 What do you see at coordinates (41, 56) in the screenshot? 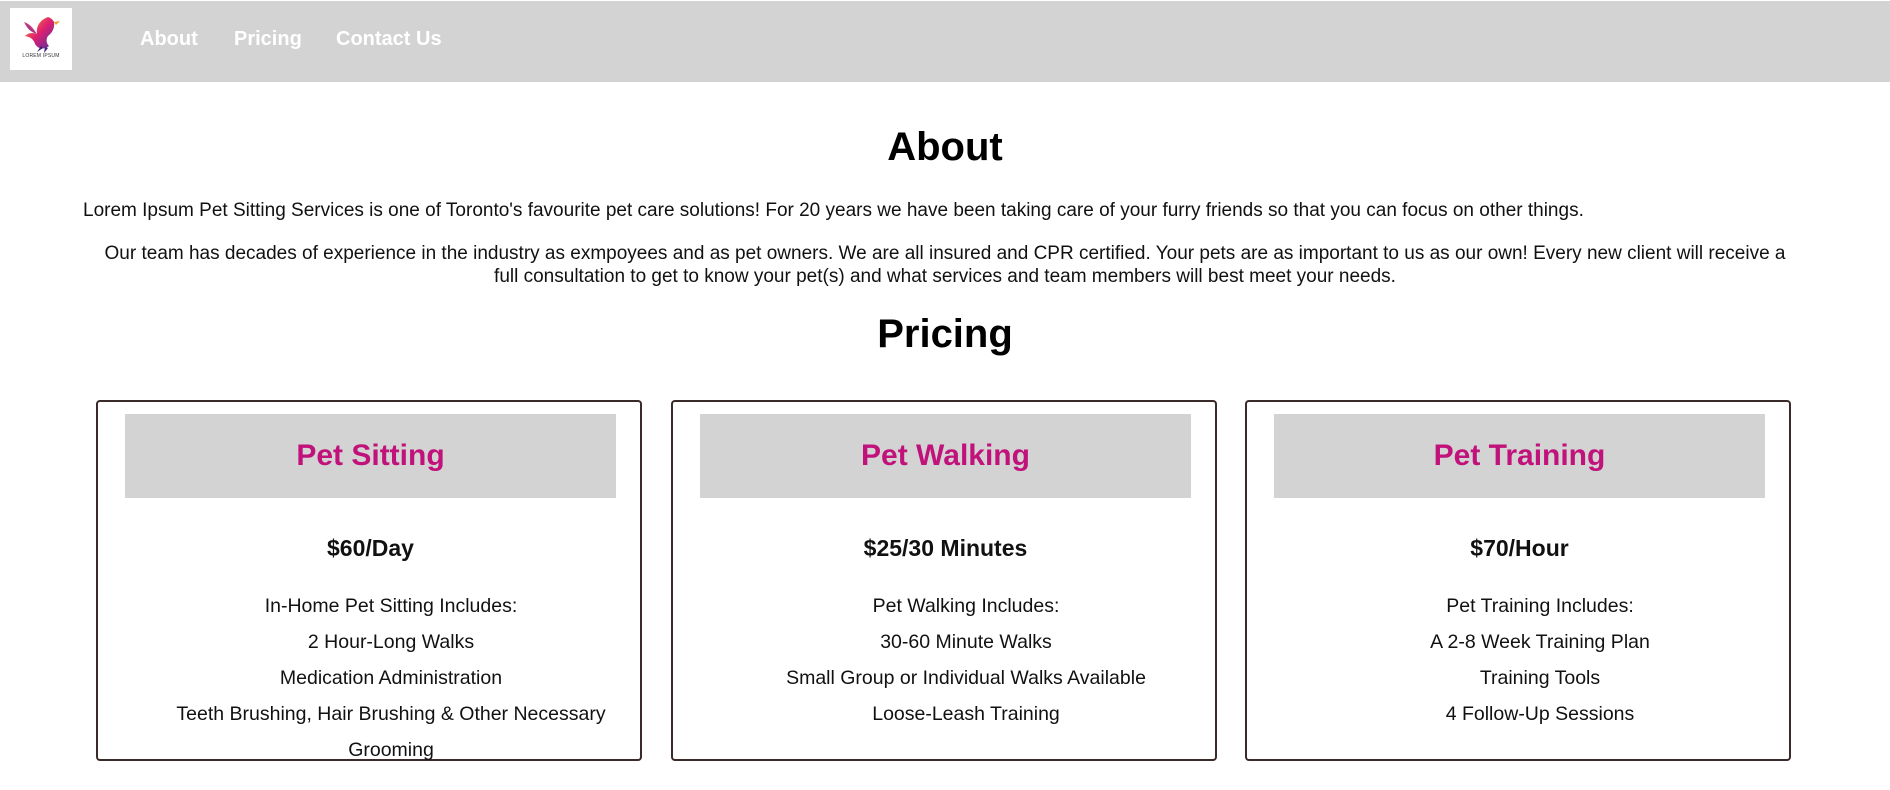
I see `logo-wordmark: LOREM IPSUM` at bounding box center [41, 56].